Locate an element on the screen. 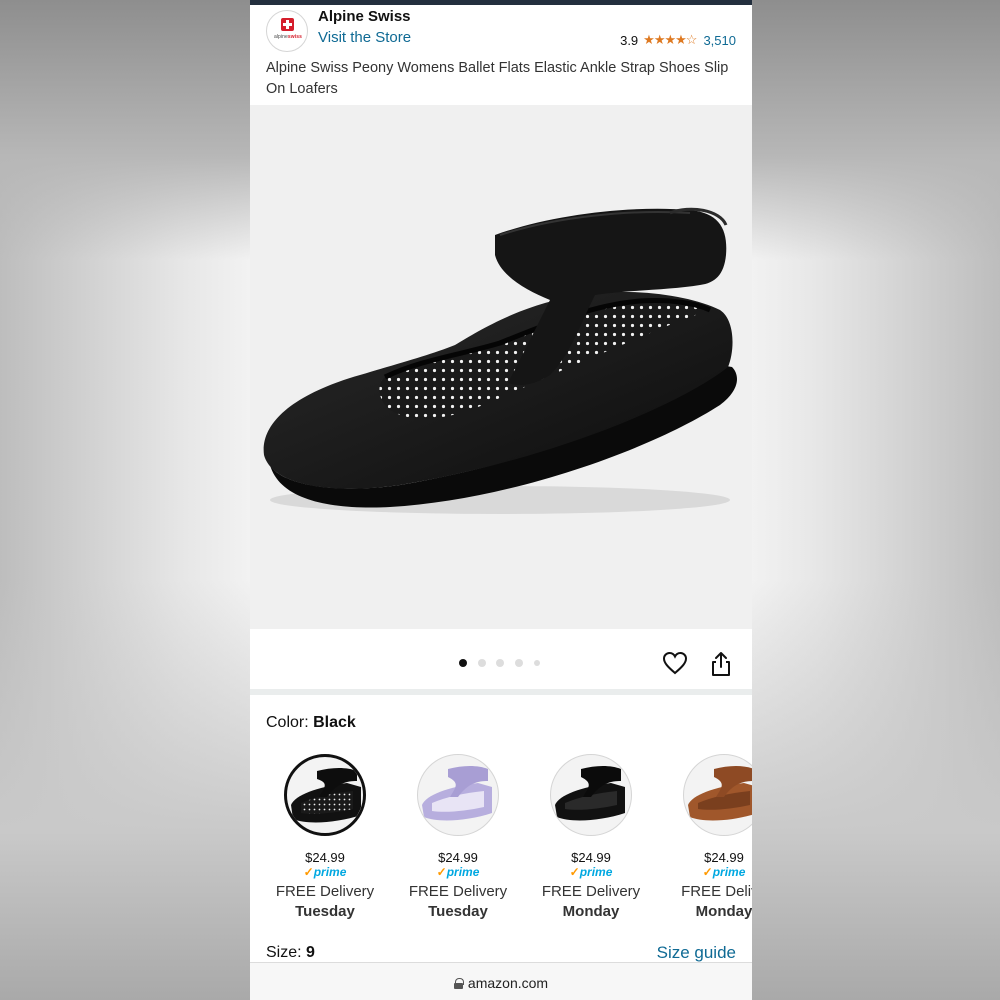  swiss-cross-icon is located at coordinates (287, 24).